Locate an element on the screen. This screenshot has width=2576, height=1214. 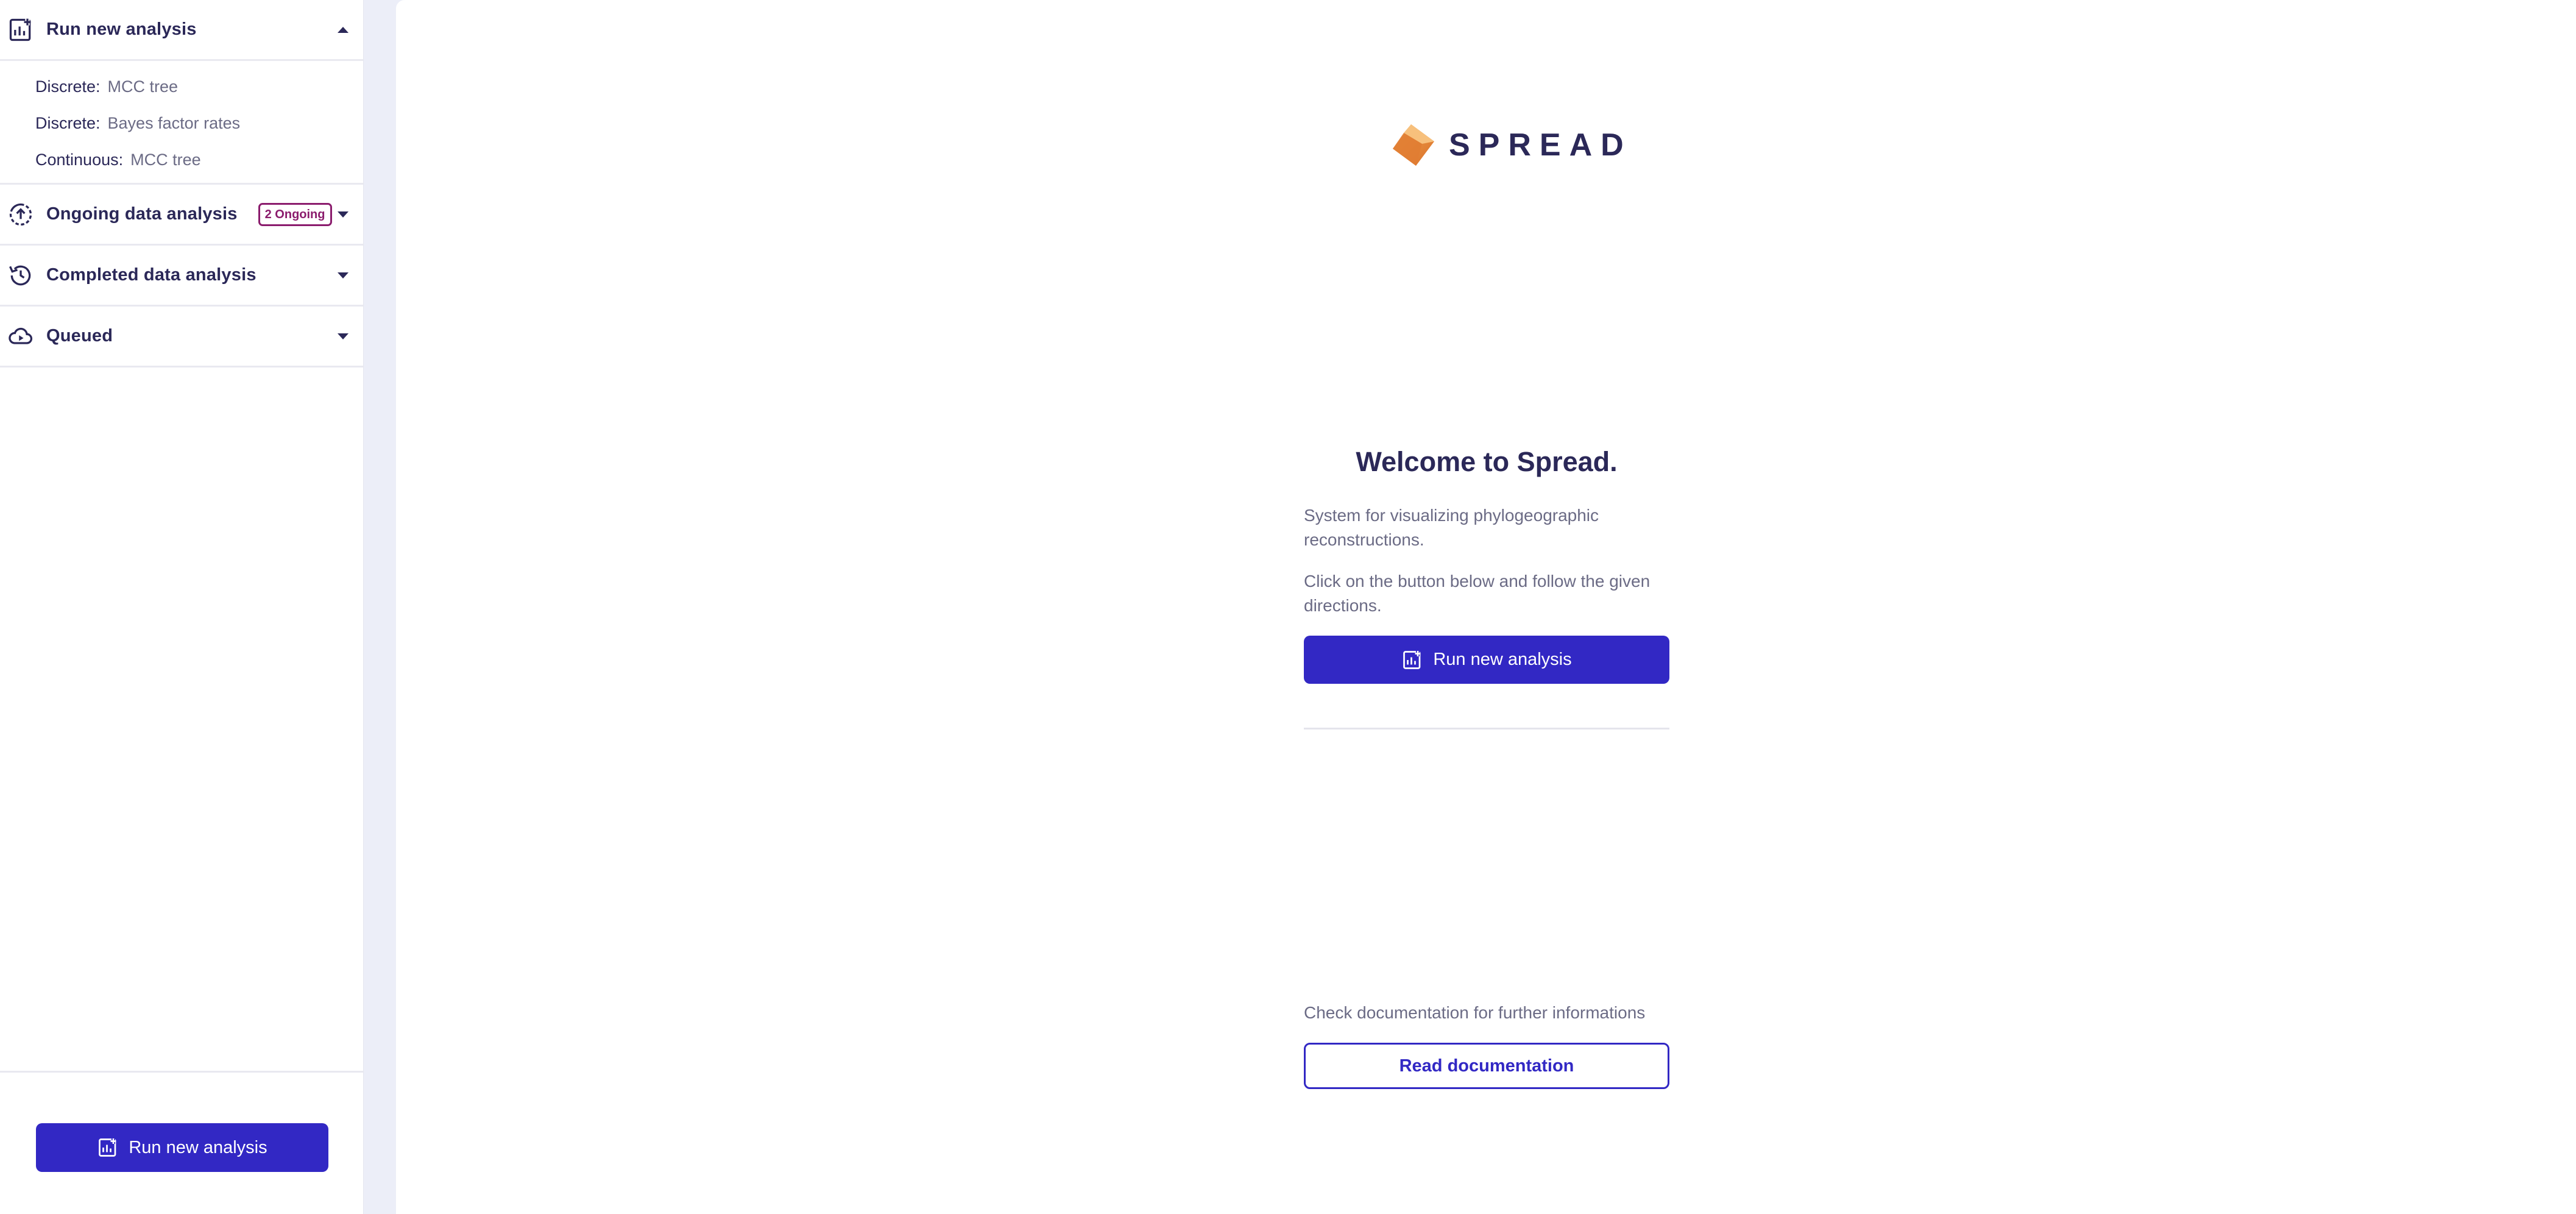
spread-logo-icon is located at coordinates (1413, 145).